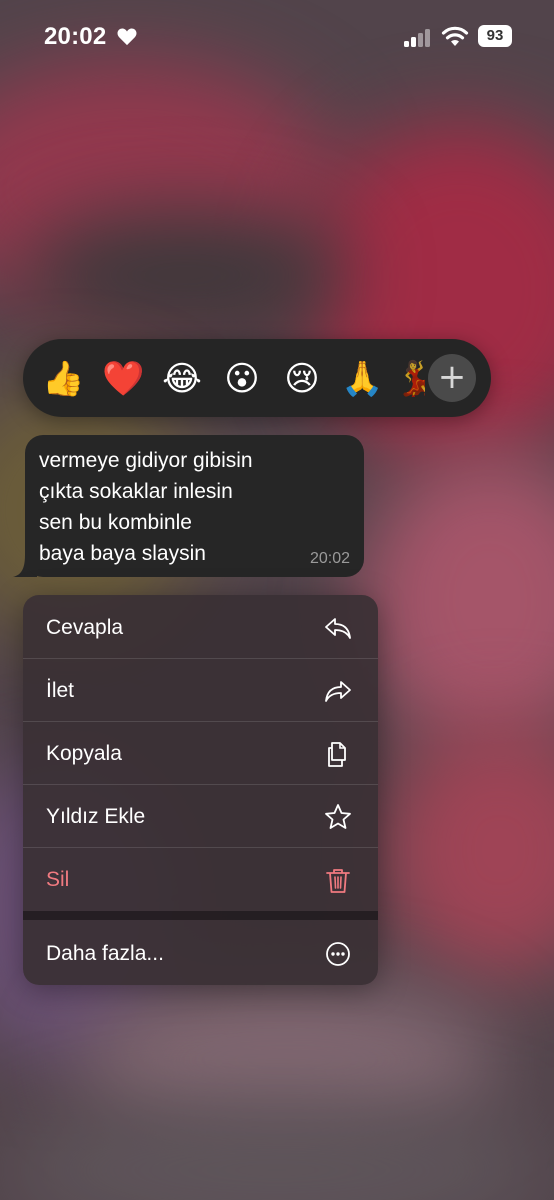 This screenshot has width=554, height=1200. I want to click on copy-icon, so click(337, 754).